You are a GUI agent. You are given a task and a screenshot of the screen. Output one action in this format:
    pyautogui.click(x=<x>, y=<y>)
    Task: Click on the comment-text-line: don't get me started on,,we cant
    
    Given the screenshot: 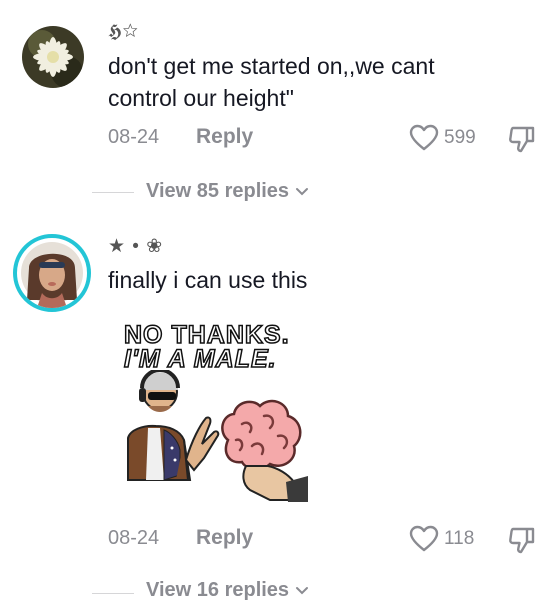 What is the action you would take?
    pyautogui.click(x=271, y=66)
    